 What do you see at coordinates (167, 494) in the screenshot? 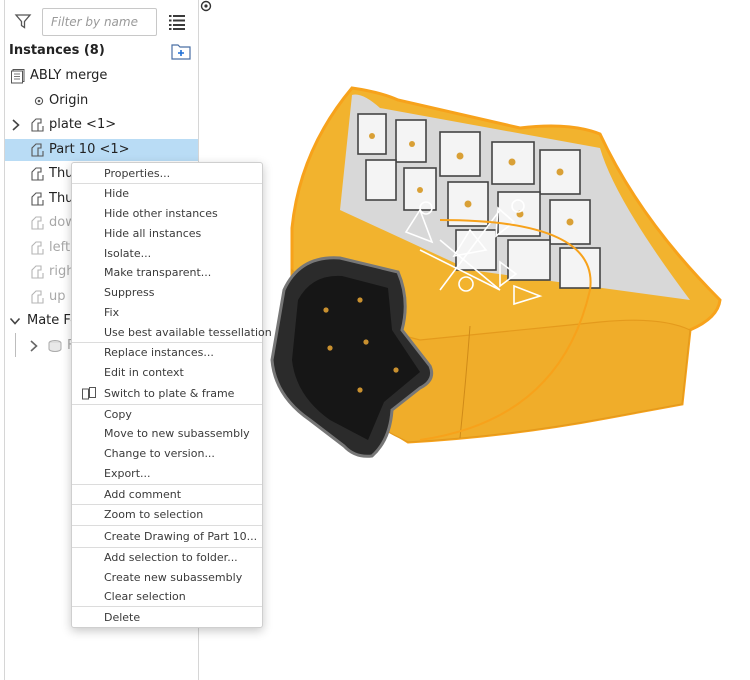
I see `menu-item-add-comment: Add comment` at bounding box center [167, 494].